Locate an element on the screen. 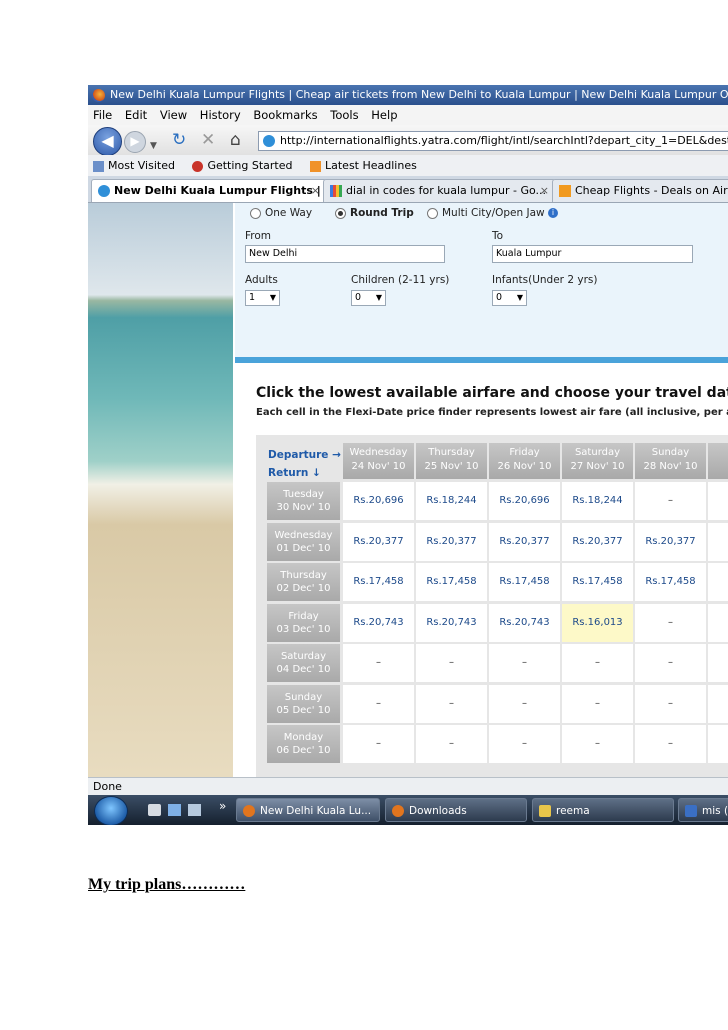  folder-icon is located at coordinates (545, 811).